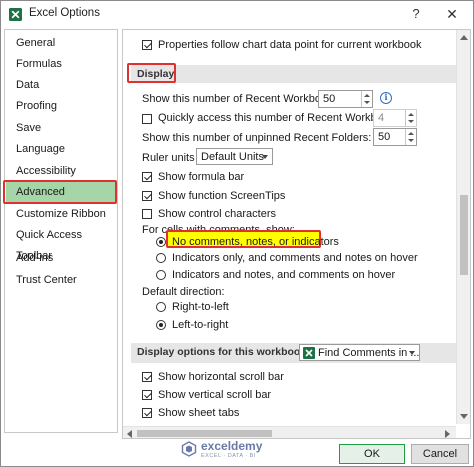 This screenshot has height=467, width=474. Describe the element at coordinates (296, 74) in the screenshot. I see `display-section-header: Display` at that location.